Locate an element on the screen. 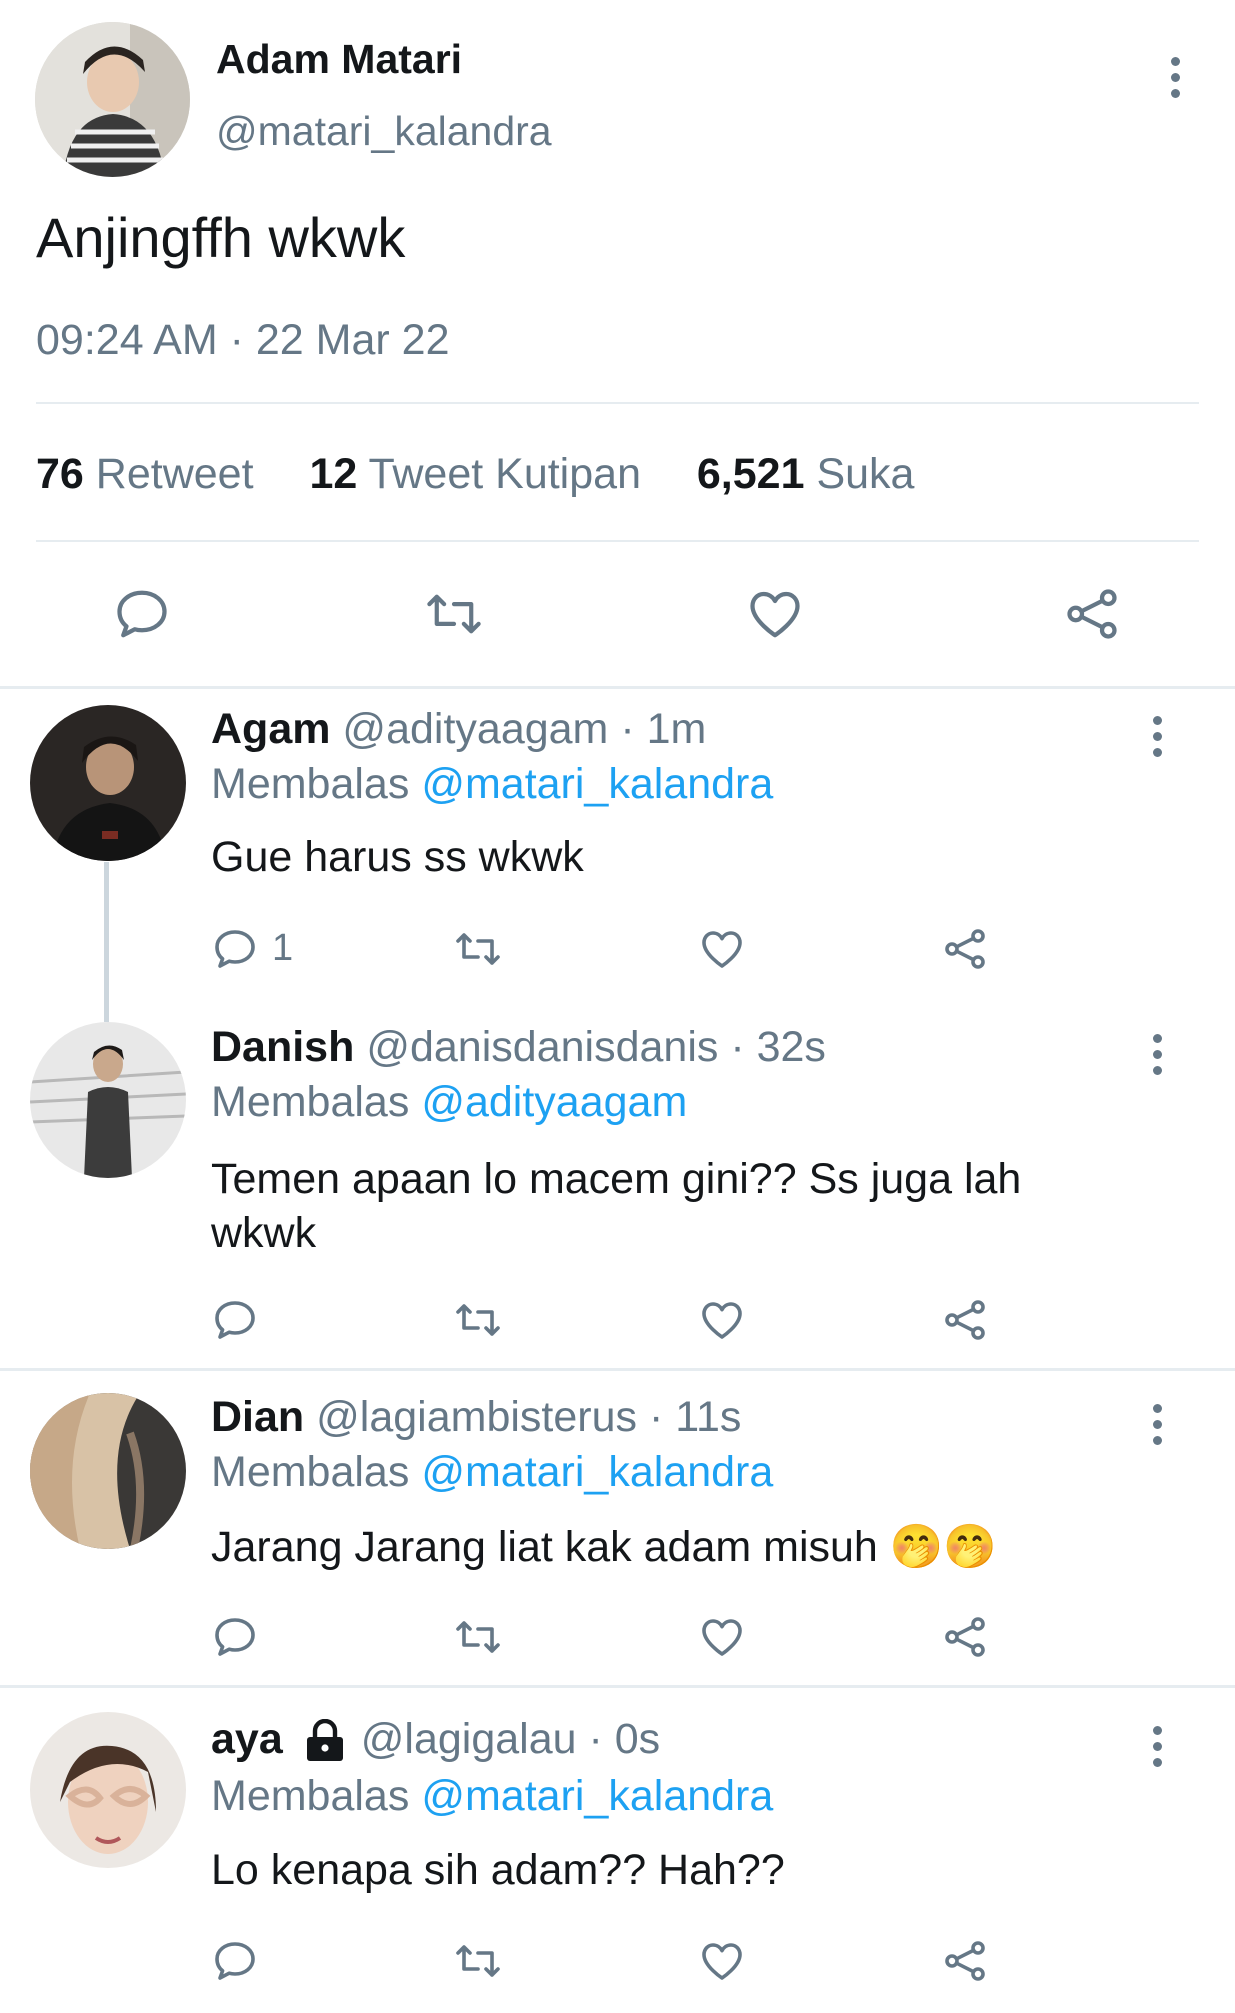 The height and width of the screenshot is (2013, 1235). reply-meta: @lagiambisterus · 11s is located at coordinates (528, 1417).